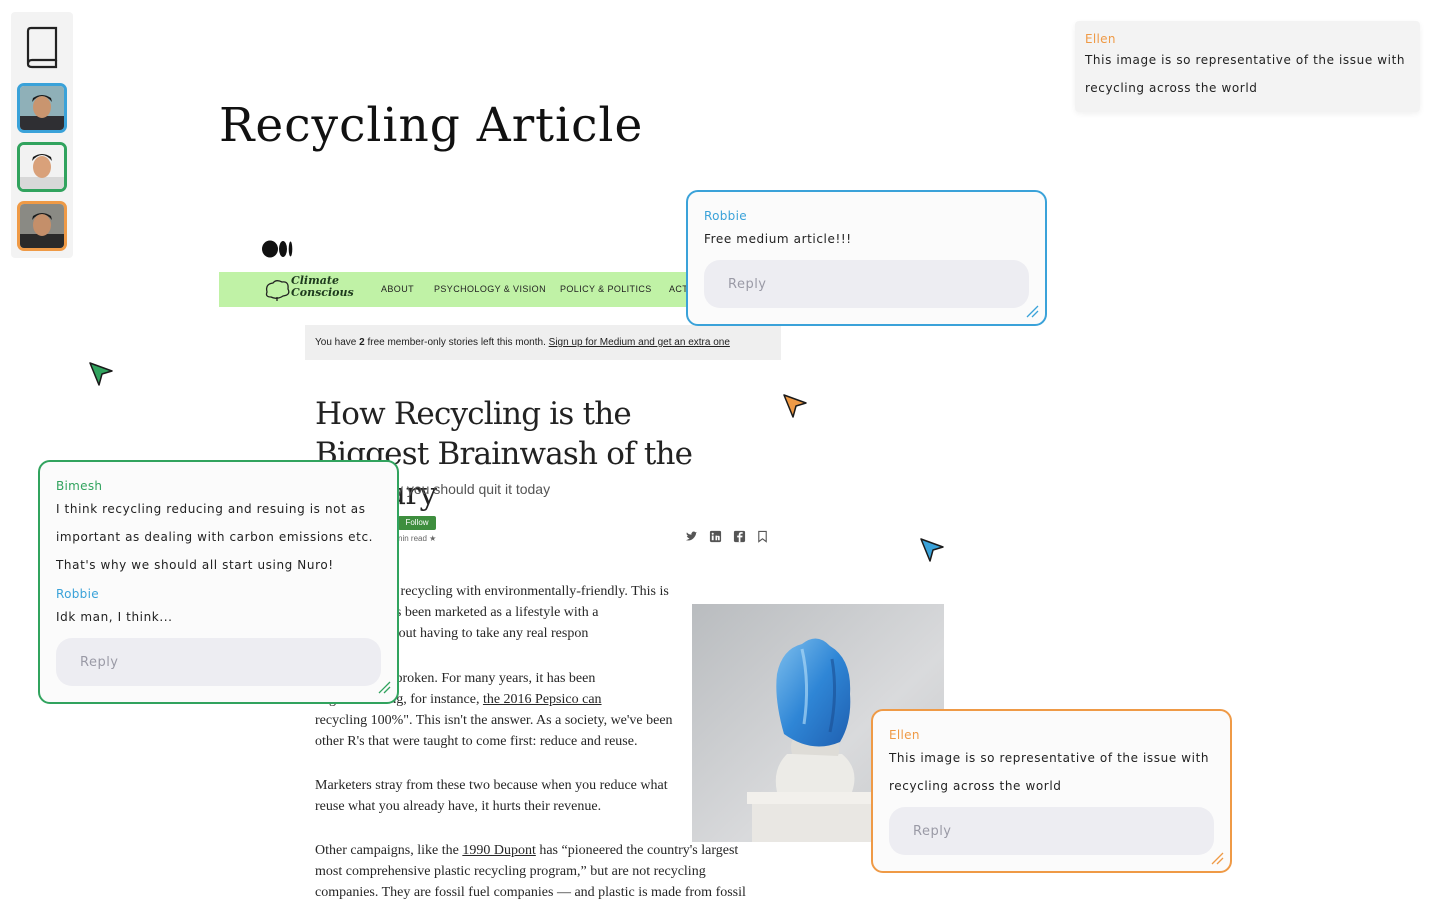 This screenshot has height=903, width=1440. What do you see at coordinates (637, 850) in the screenshot?
I see `paragraph-line-text: has “pioneered the country's largest` at bounding box center [637, 850].